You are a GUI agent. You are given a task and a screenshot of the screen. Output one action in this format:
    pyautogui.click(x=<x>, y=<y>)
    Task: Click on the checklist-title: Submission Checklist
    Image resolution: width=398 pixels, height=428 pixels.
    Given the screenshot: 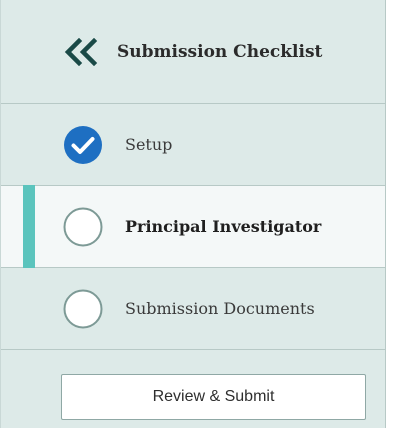 What is the action you would take?
    pyautogui.click(x=220, y=51)
    